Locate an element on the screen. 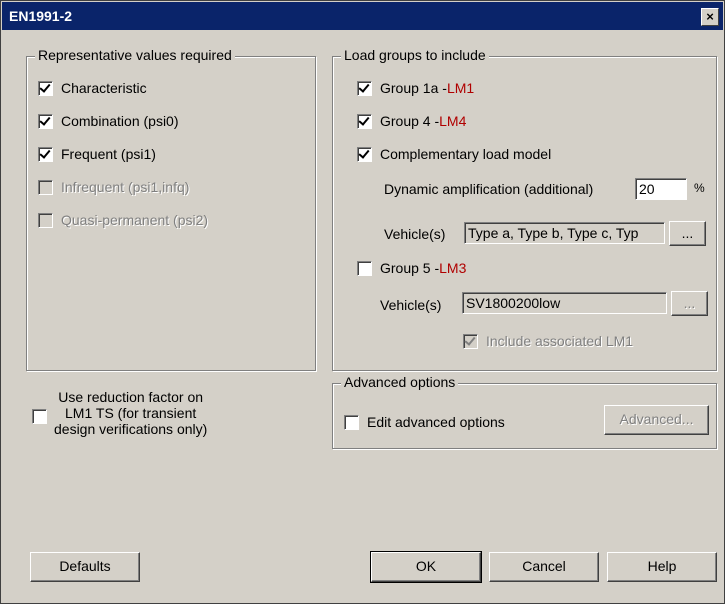 The height and width of the screenshot is (604, 725). reduction-factor-line2: LM1 TS (for transient is located at coordinates (131, 413).